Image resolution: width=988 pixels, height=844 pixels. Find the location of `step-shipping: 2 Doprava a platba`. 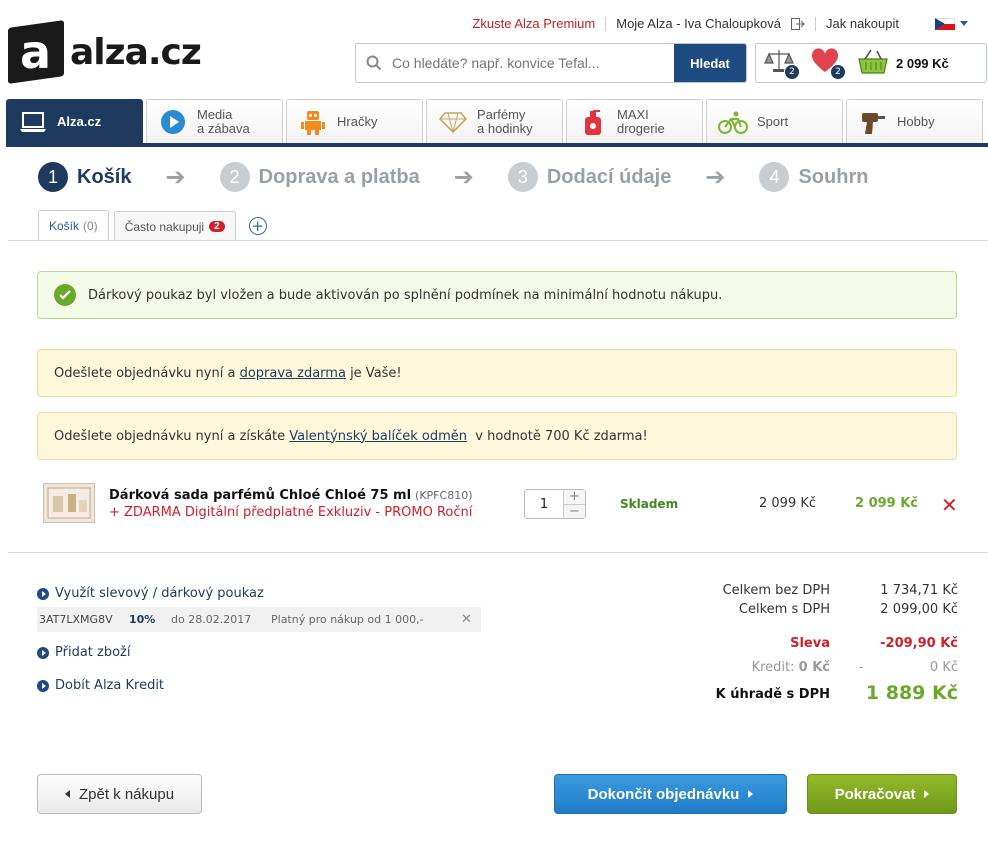

step-shipping: 2 Doprava a platba is located at coordinates (319, 177).